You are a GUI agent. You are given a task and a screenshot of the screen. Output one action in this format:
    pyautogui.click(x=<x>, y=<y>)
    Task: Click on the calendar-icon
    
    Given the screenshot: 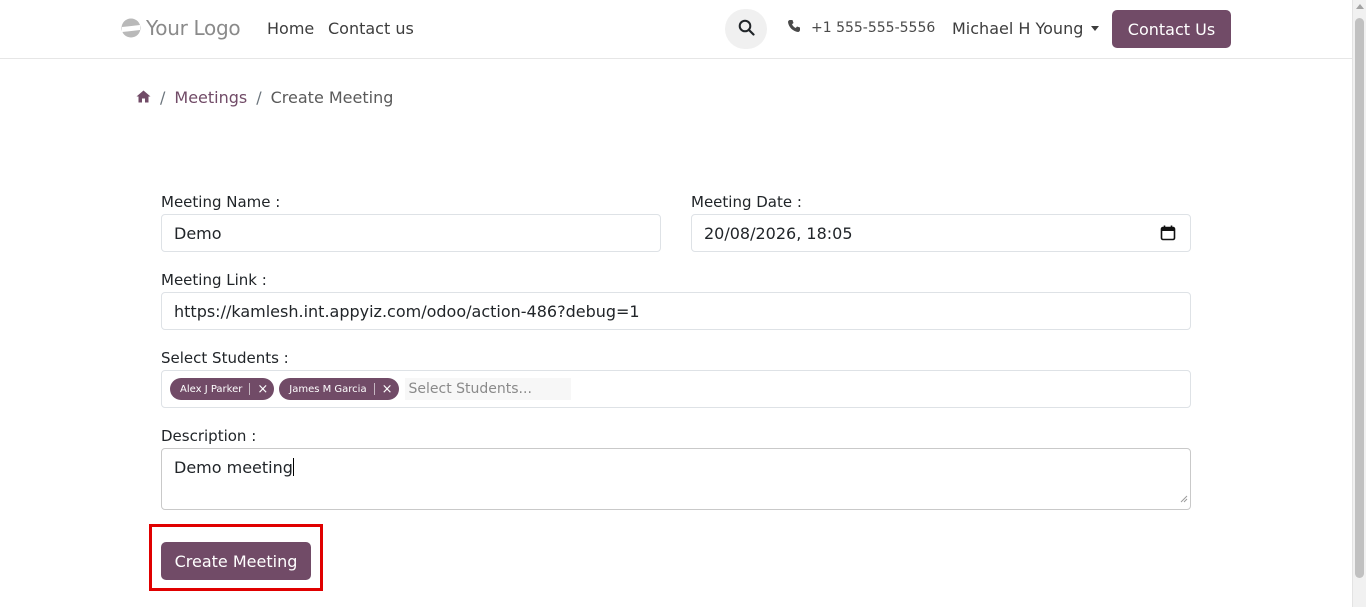 What is the action you would take?
    pyautogui.click(x=1168, y=235)
    